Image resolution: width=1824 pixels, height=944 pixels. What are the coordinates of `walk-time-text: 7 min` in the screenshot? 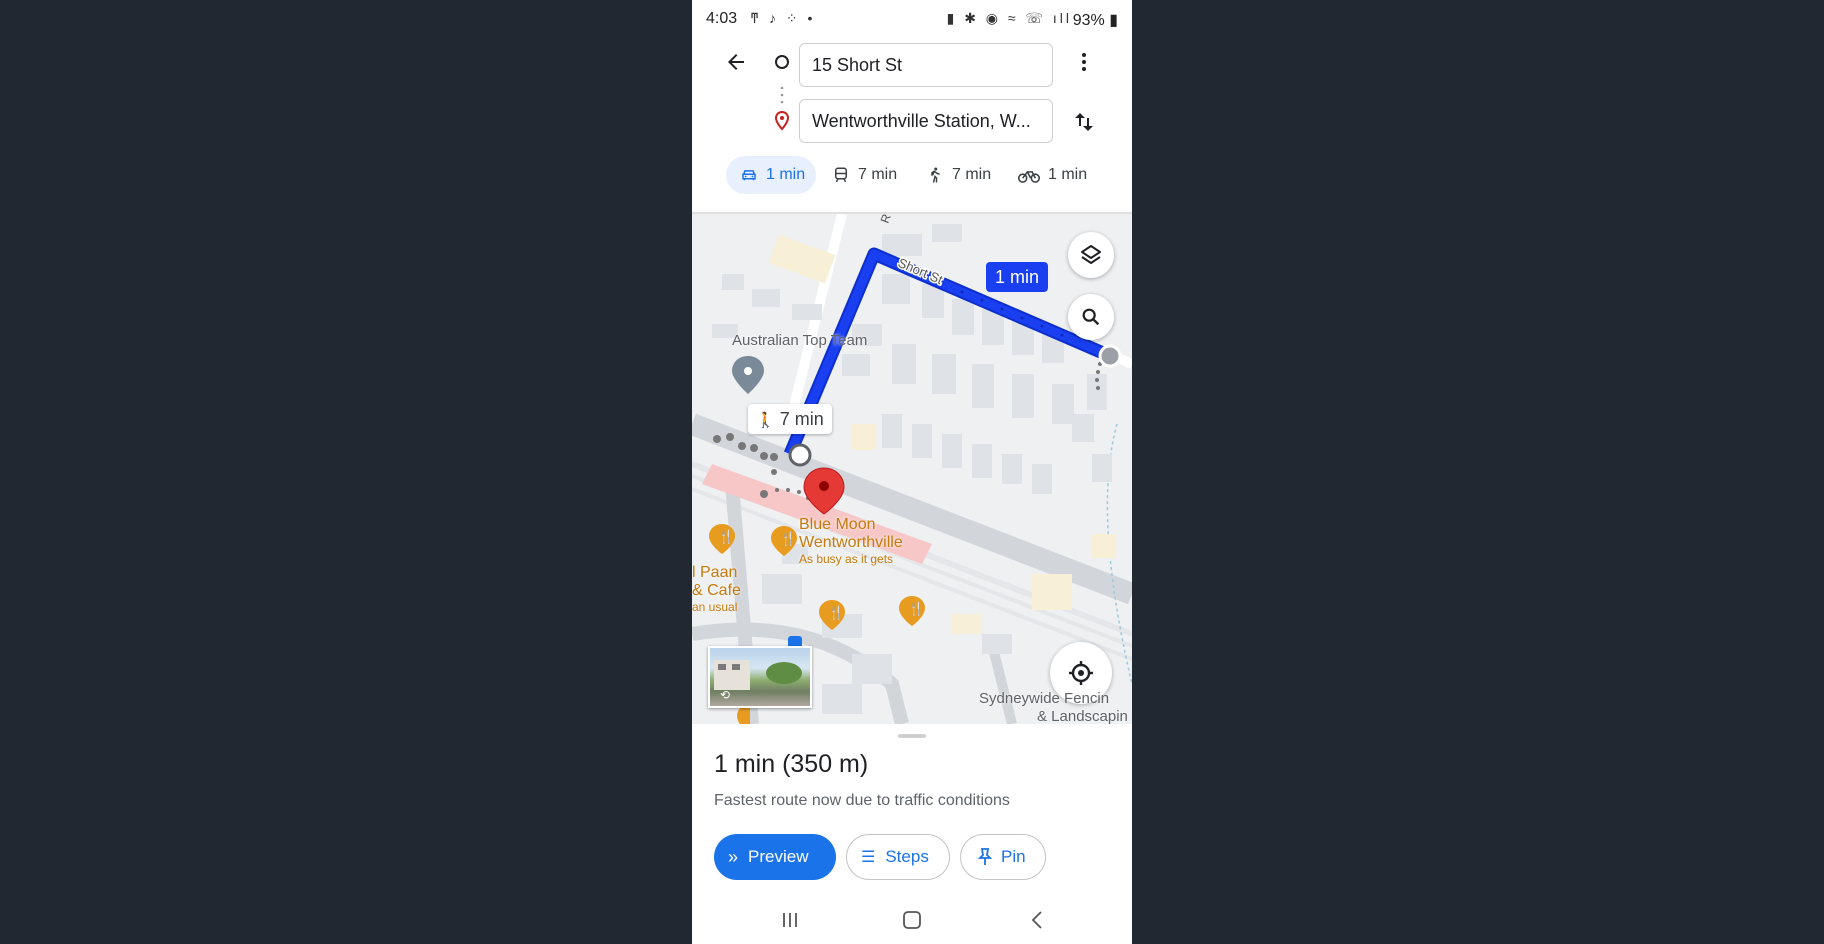 It's located at (801, 419).